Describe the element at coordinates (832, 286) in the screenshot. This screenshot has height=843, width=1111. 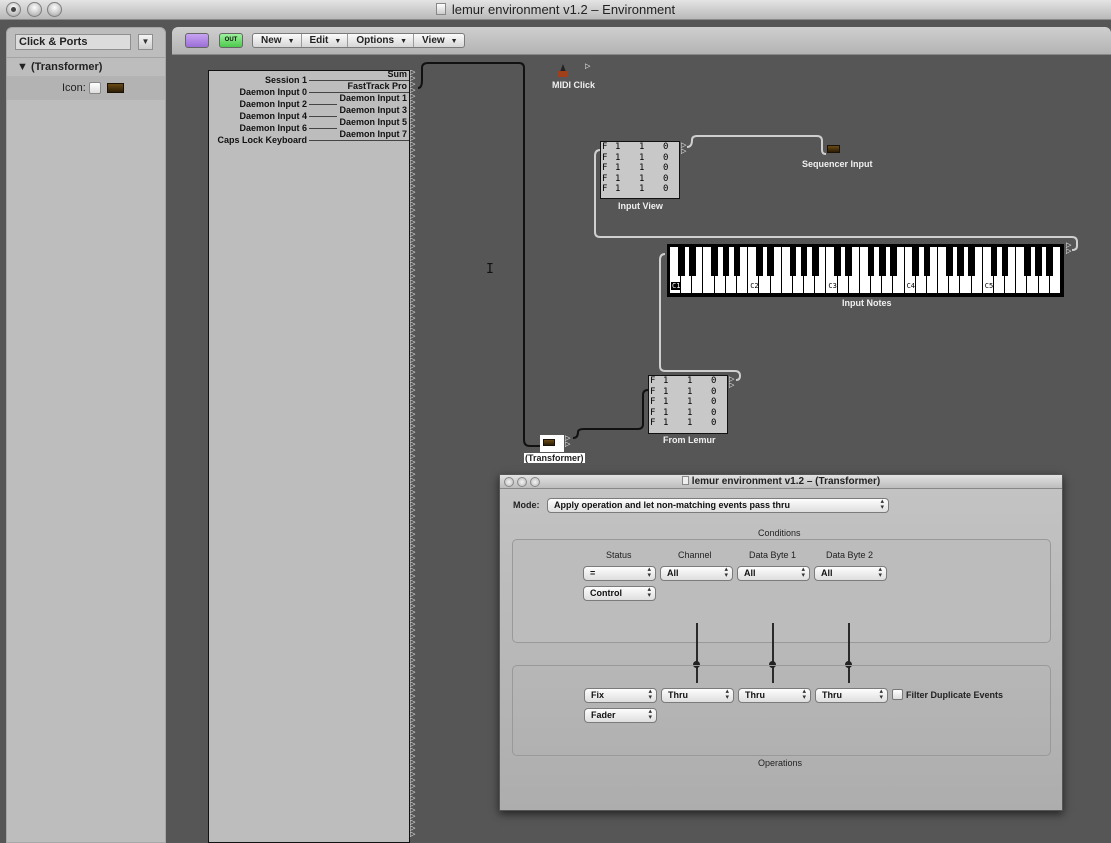
I see `octave-label: C3` at that location.